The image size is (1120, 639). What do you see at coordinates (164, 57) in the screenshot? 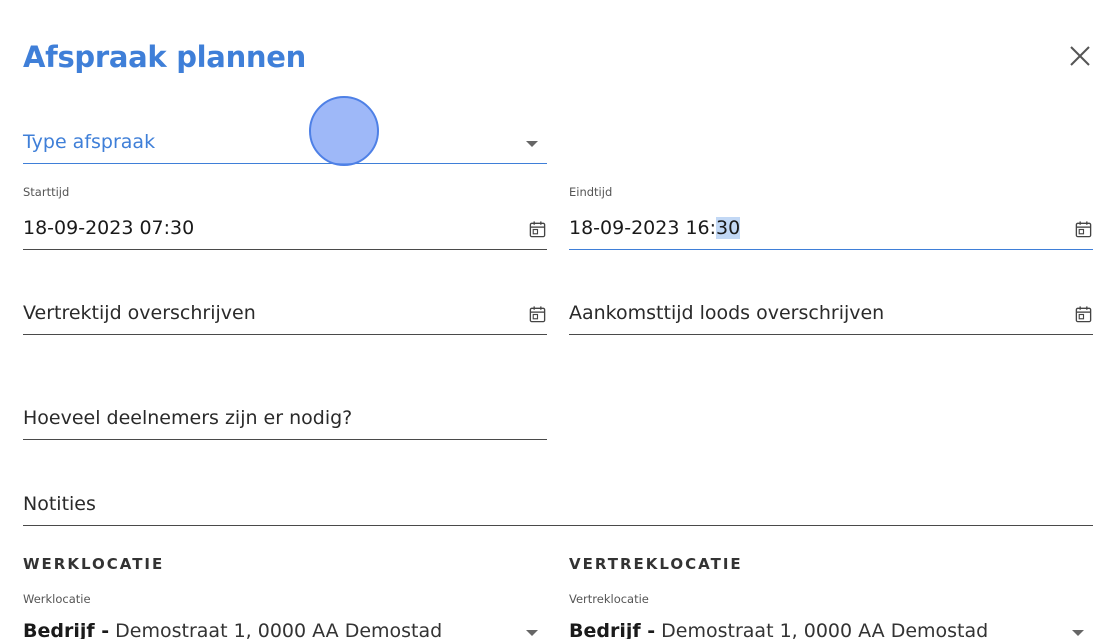
I see `dialog-title: Afspraak plannen` at bounding box center [164, 57].